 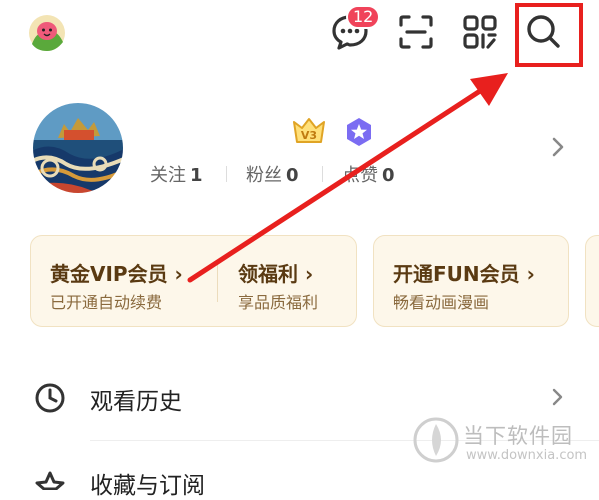 What do you see at coordinates (50, 398) in the screenshot?
I see `clock-icon` at bounding box center [50, 398].